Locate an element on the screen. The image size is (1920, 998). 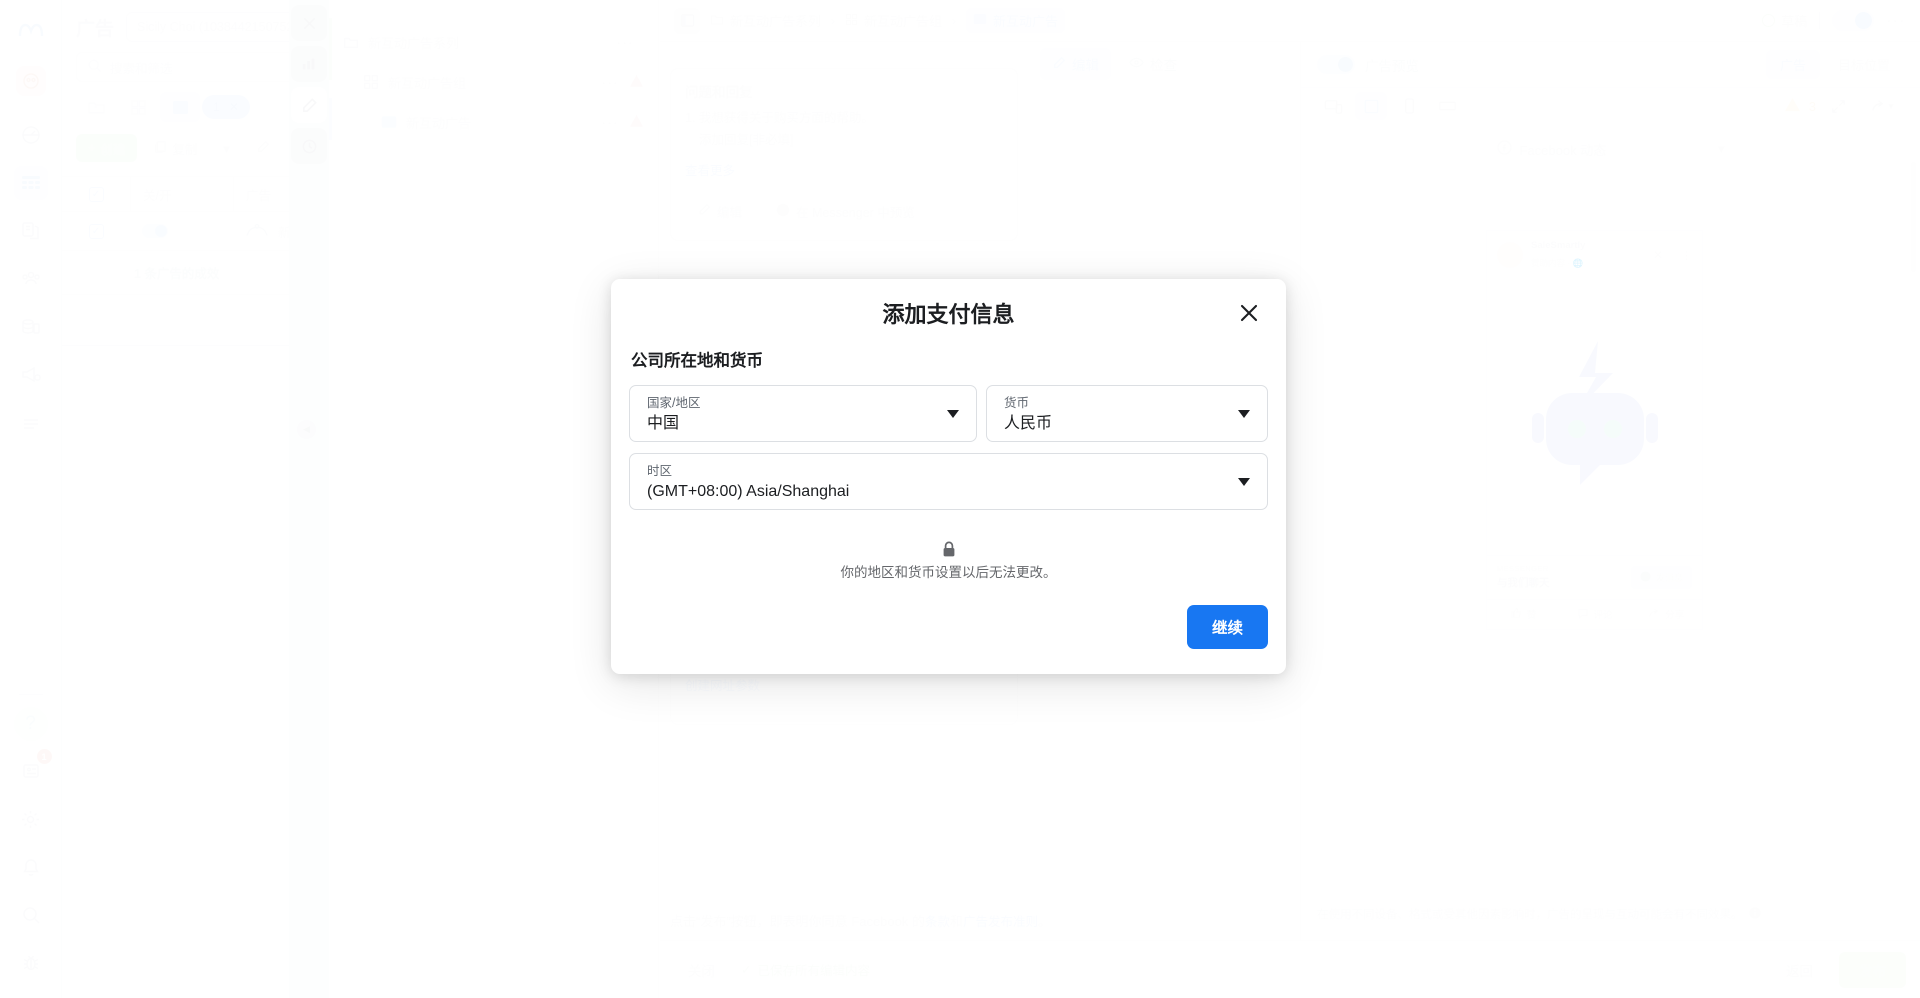
currency-label: 货币 is located at coordinates (1017, 403).